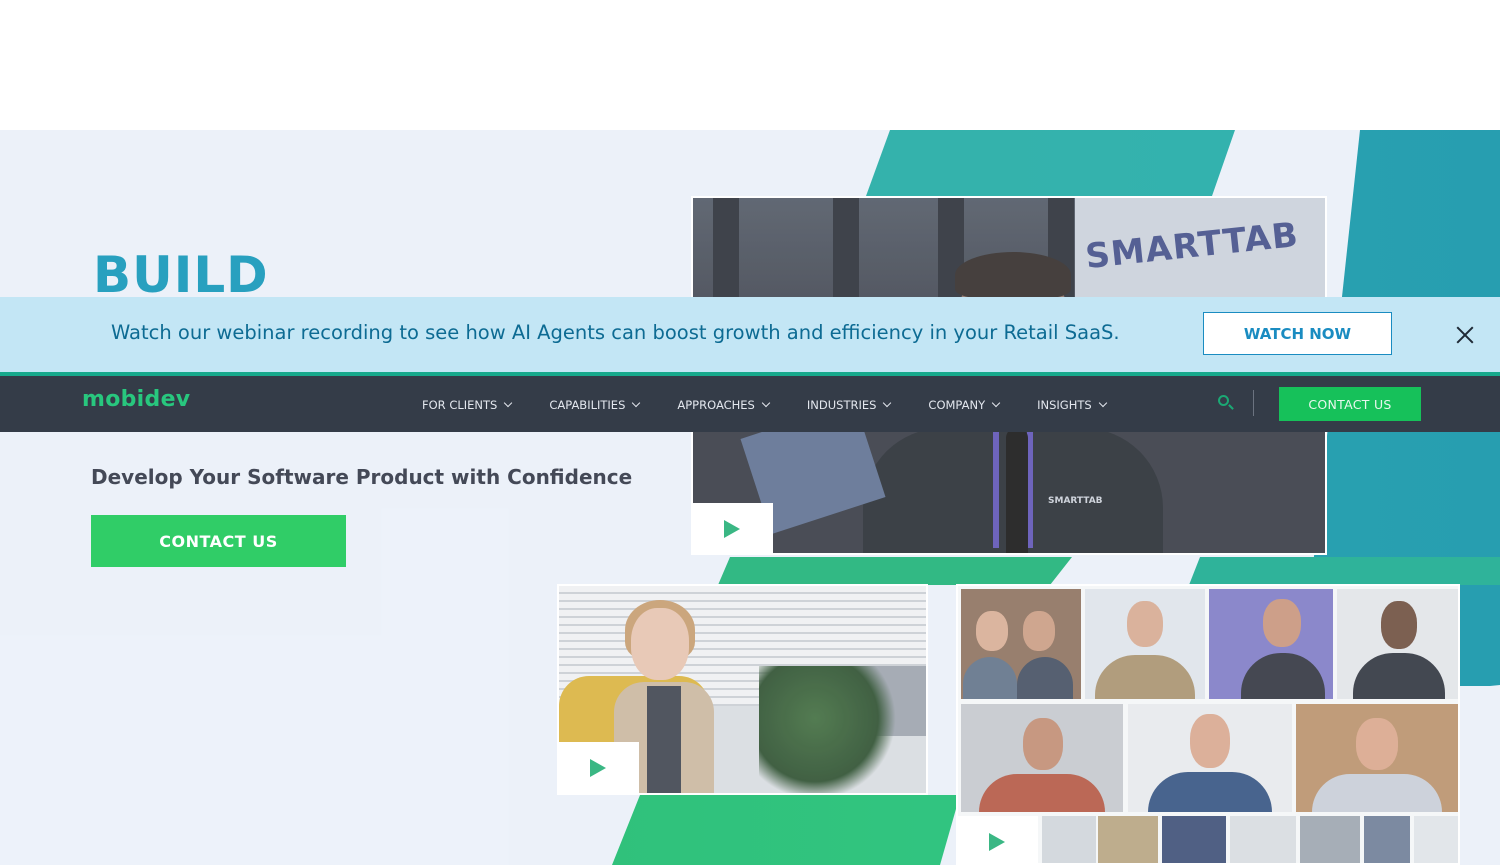 This screenshot has width=1500, height=865. What do you see at coordinates (724, 405) in the screenshot?
I see `nav-item-approaches: APPROACHES` at bounding box center [724, 405].